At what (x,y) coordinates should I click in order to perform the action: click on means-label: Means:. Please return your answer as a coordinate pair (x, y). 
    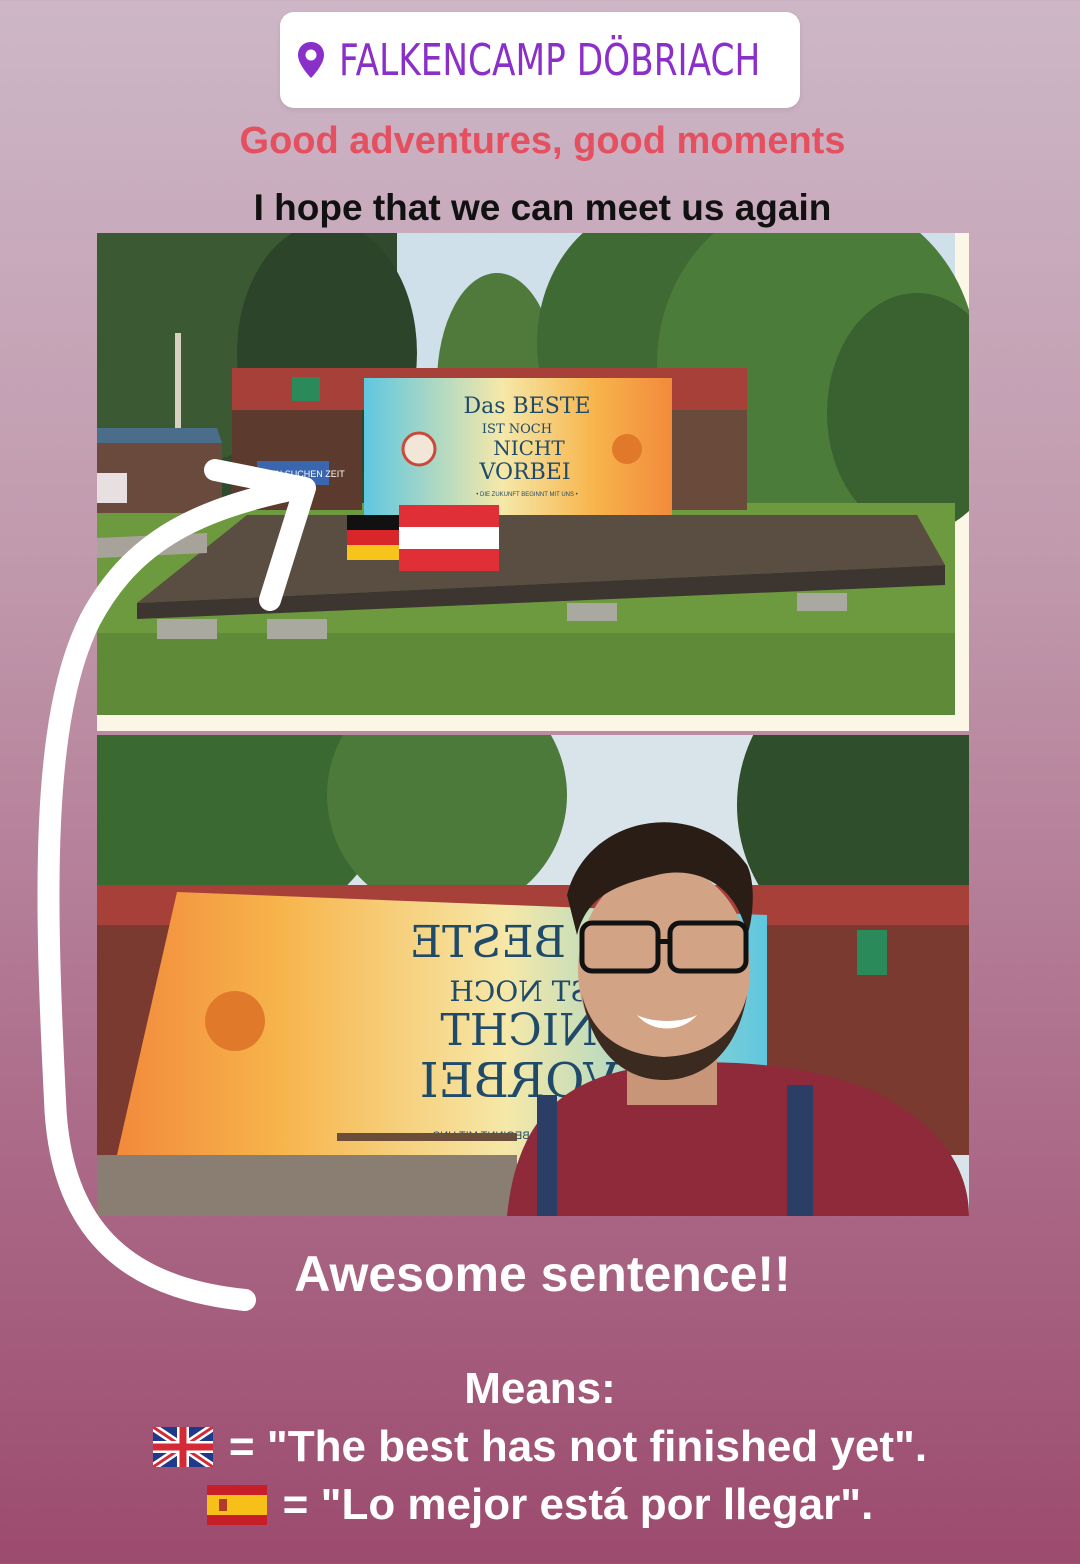
    Looking at the image, I should click on (540, 1388).